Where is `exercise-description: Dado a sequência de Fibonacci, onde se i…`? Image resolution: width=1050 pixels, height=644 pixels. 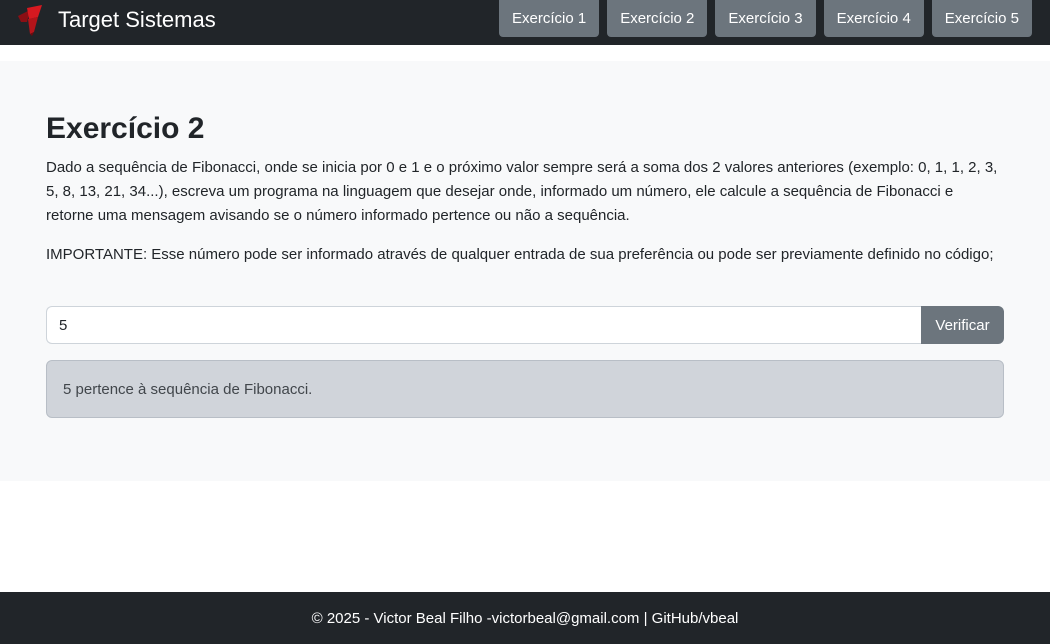
exercise-description: Dado a sequência de Fibonacci, onde se i… is located at coordinates (522, 191).